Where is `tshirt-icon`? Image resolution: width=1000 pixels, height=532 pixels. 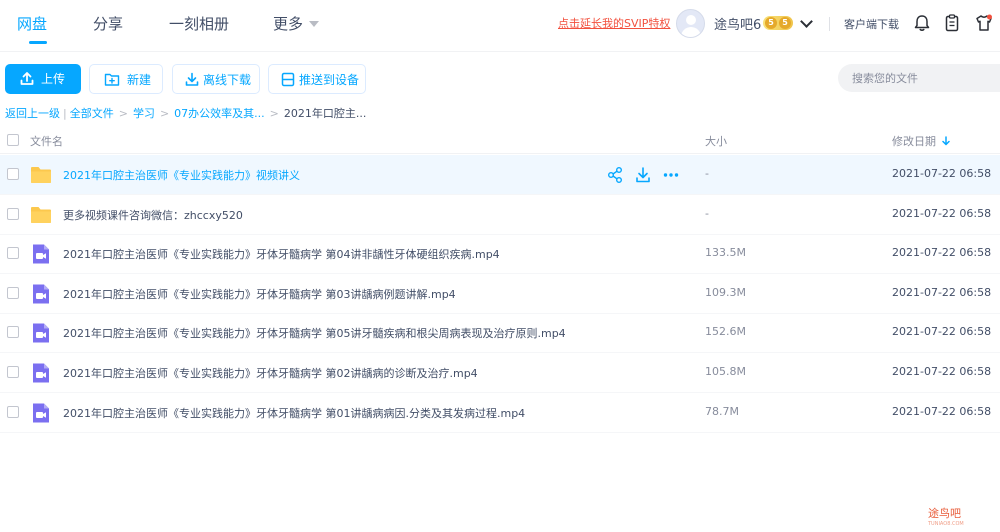
tshirt-icon is located at coordinates (984, 23).